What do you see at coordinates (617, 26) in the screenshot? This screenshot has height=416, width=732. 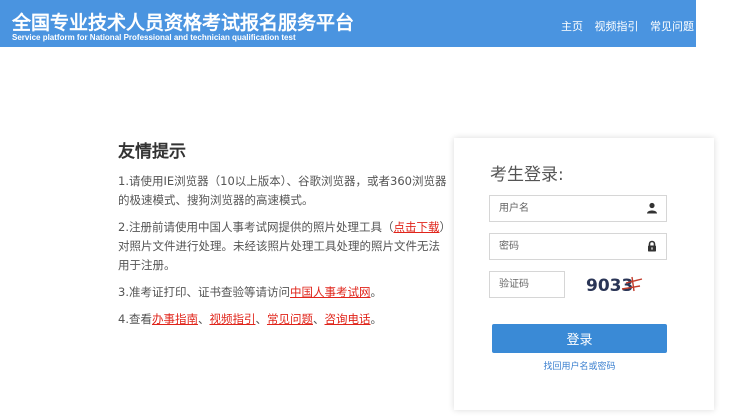 I see `nav-video-guide-link: 视频指引` at bounding box center [617, 26].